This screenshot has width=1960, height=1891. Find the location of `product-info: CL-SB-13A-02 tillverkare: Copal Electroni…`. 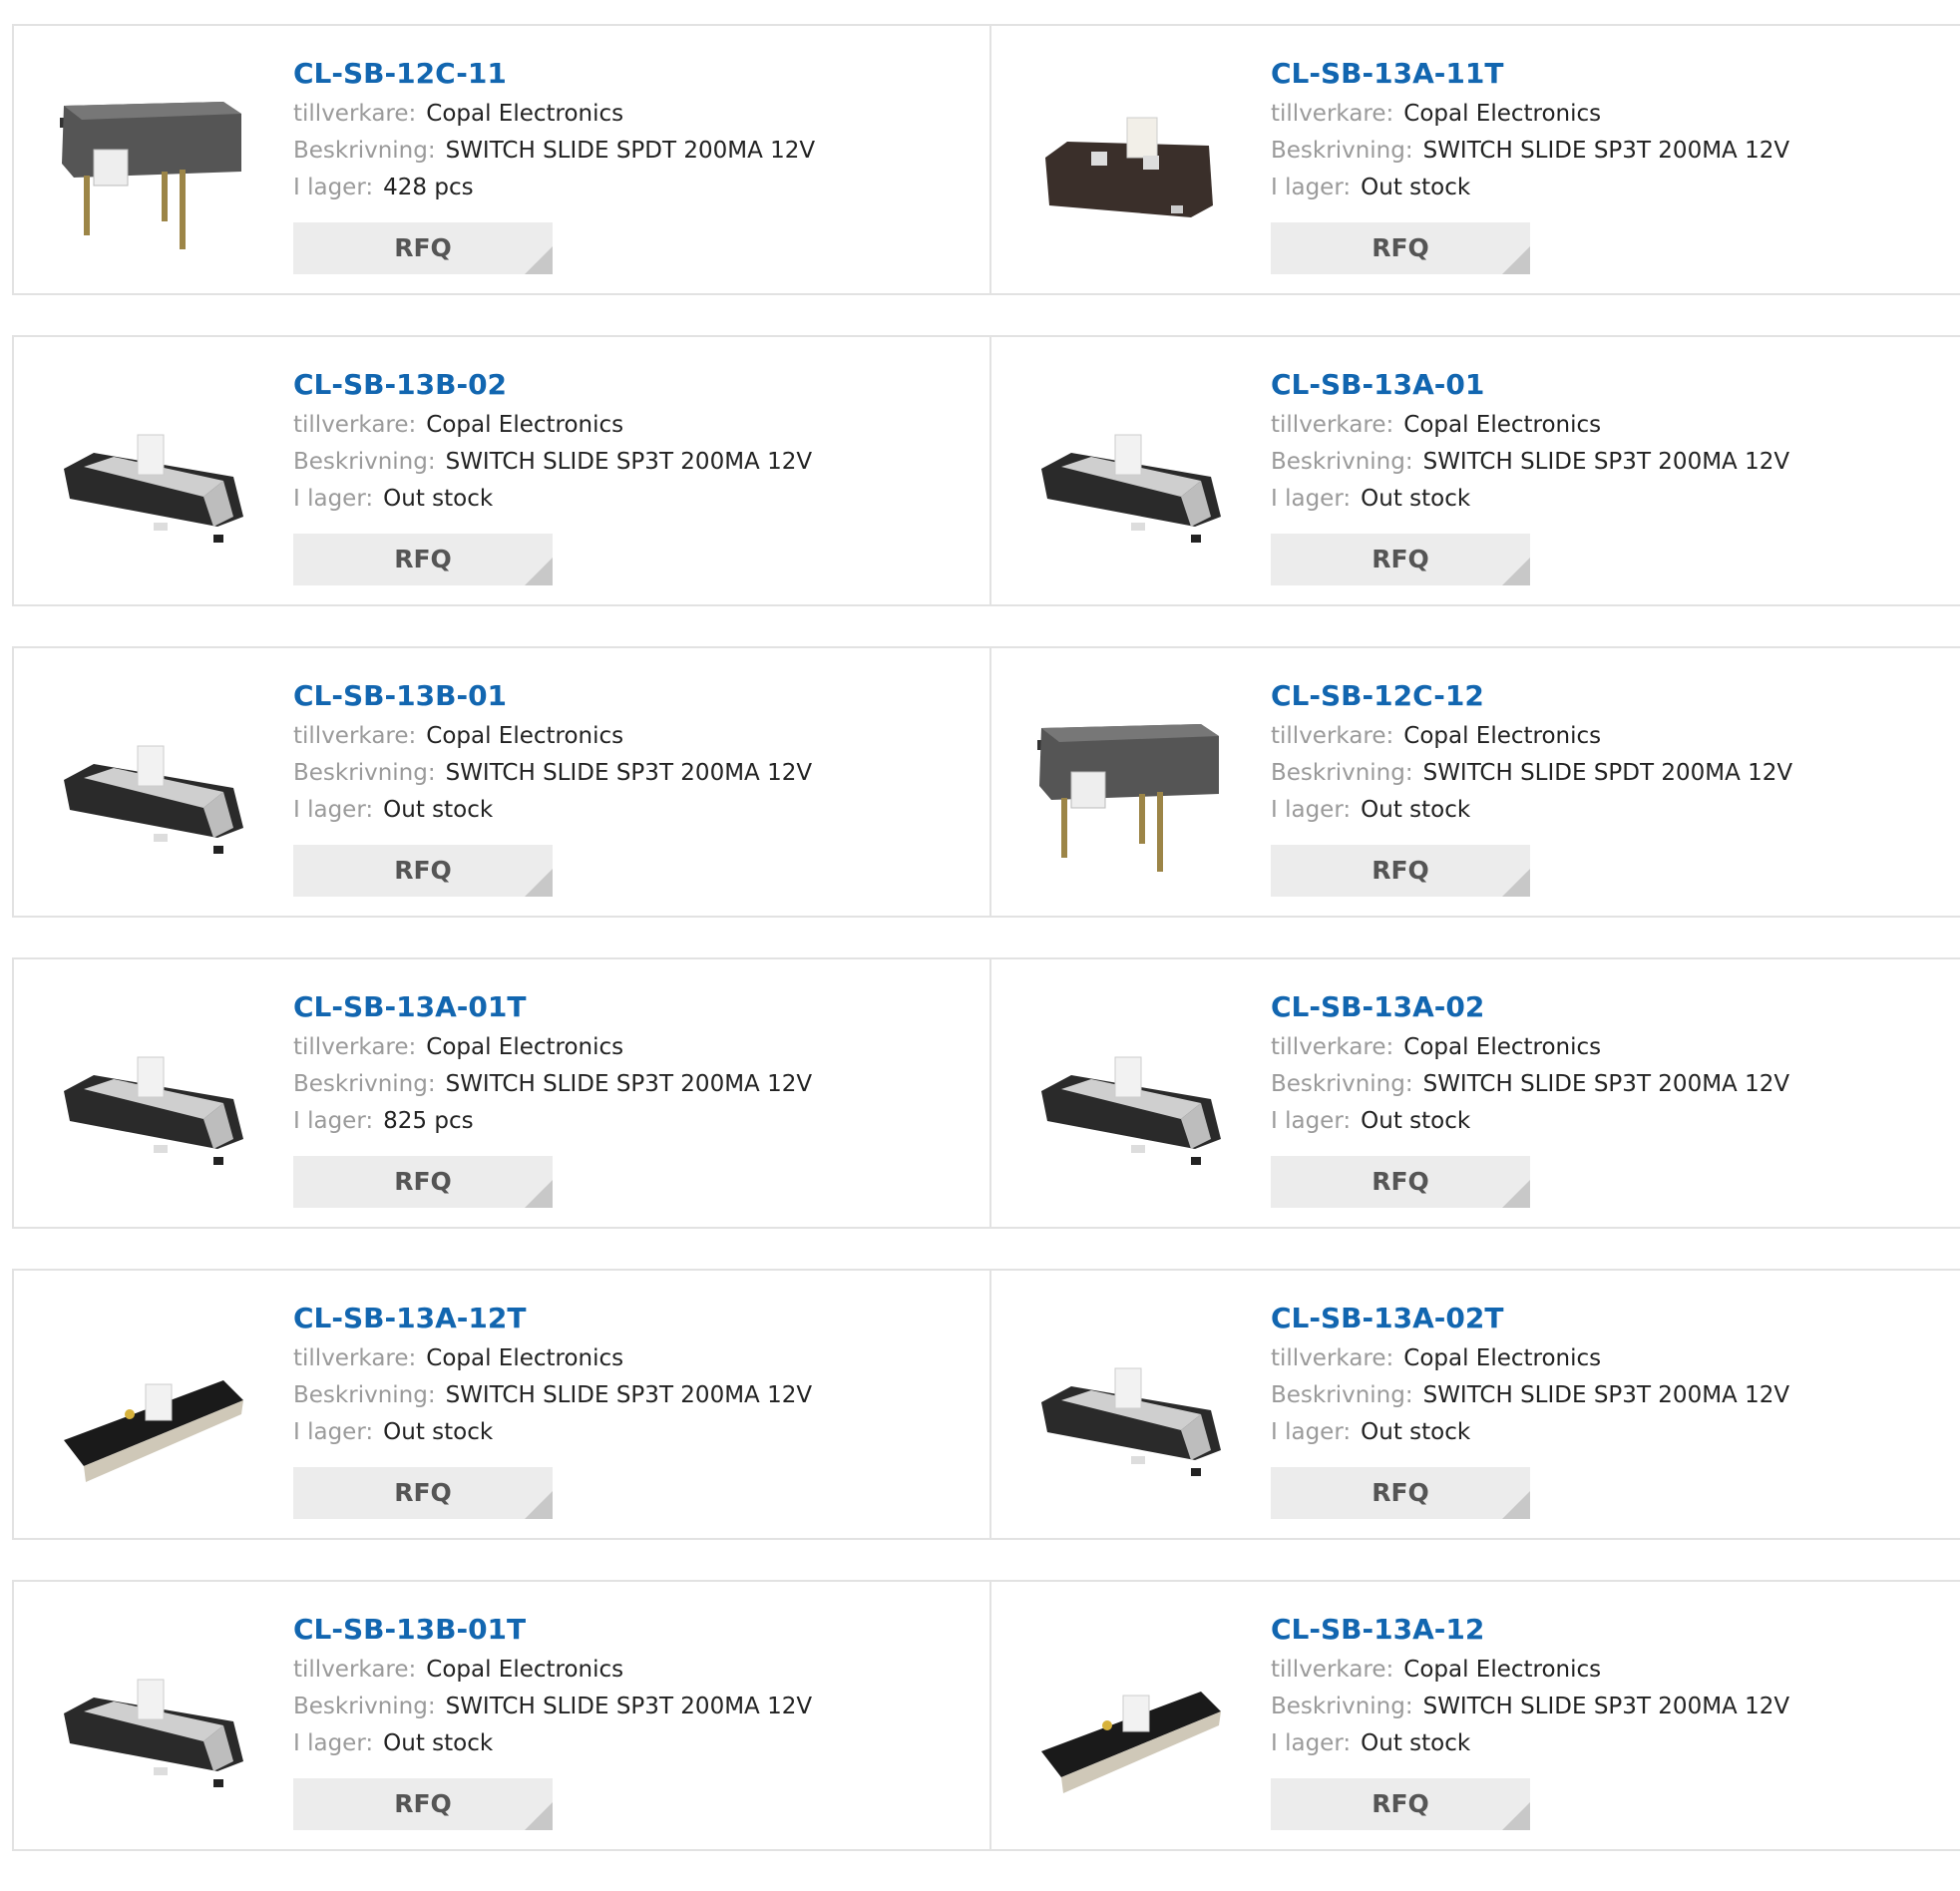

product-info: CL-SB-13A-02 tillverkare: Copal Electroni… is located at coordinates (1612, 1097).